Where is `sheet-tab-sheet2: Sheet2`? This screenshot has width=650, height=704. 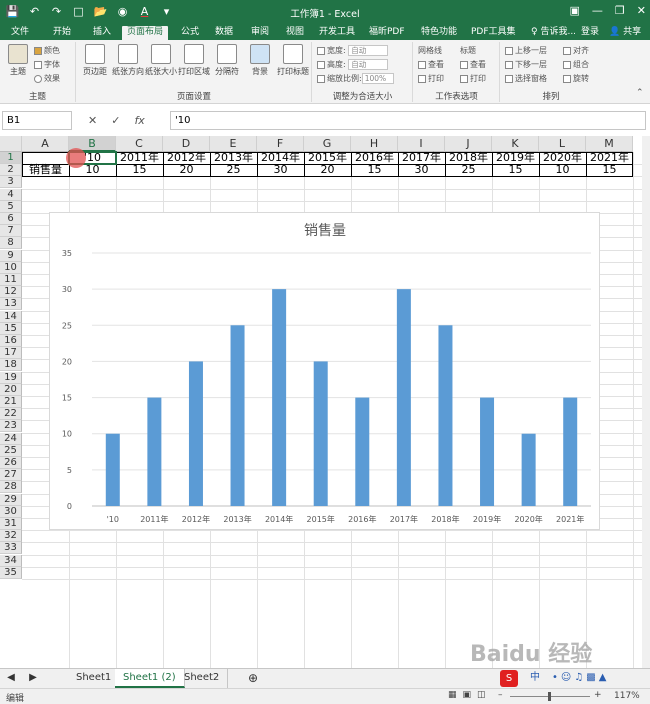 sheet-tab-sheet2: Sheet2 is located at coordinates (202, 678).